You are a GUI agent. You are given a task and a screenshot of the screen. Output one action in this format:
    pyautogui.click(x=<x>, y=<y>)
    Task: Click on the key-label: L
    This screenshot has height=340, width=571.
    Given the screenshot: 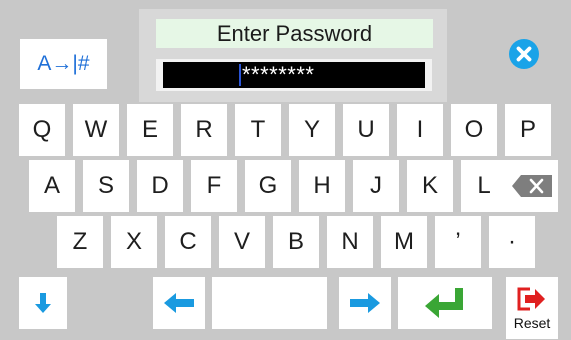 What is the action you would take?
    pyautogui.click(x=484, y=185)
    